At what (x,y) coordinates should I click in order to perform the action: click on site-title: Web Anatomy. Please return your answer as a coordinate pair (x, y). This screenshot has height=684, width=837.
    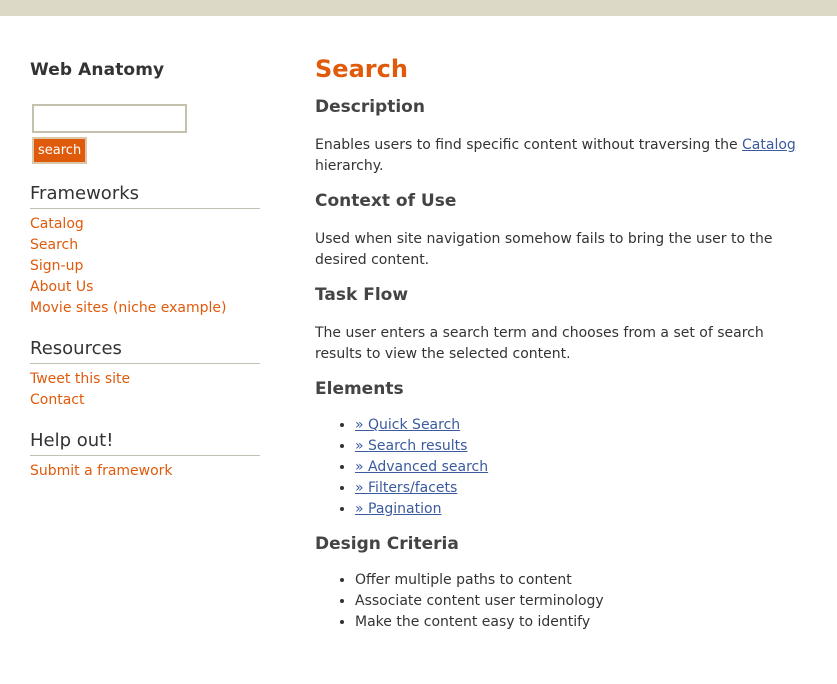
    Looking at the image, I should click on (145, 70).